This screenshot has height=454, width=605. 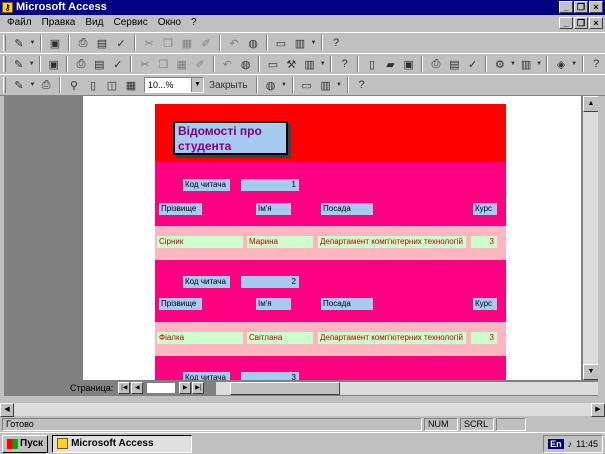 What do you see at coordinates (309, 64) in the screenshot?
I see `autoformat-icon: ▥` at bounding box center [309, 64].